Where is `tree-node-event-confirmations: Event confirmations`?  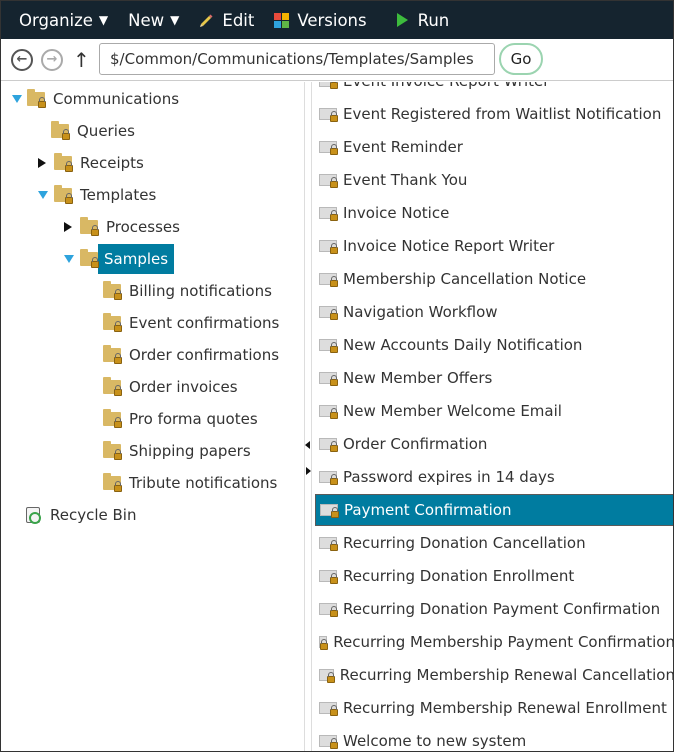
tree-node-event-confirmations: Event confirmations is located at coordinates (191, 323).